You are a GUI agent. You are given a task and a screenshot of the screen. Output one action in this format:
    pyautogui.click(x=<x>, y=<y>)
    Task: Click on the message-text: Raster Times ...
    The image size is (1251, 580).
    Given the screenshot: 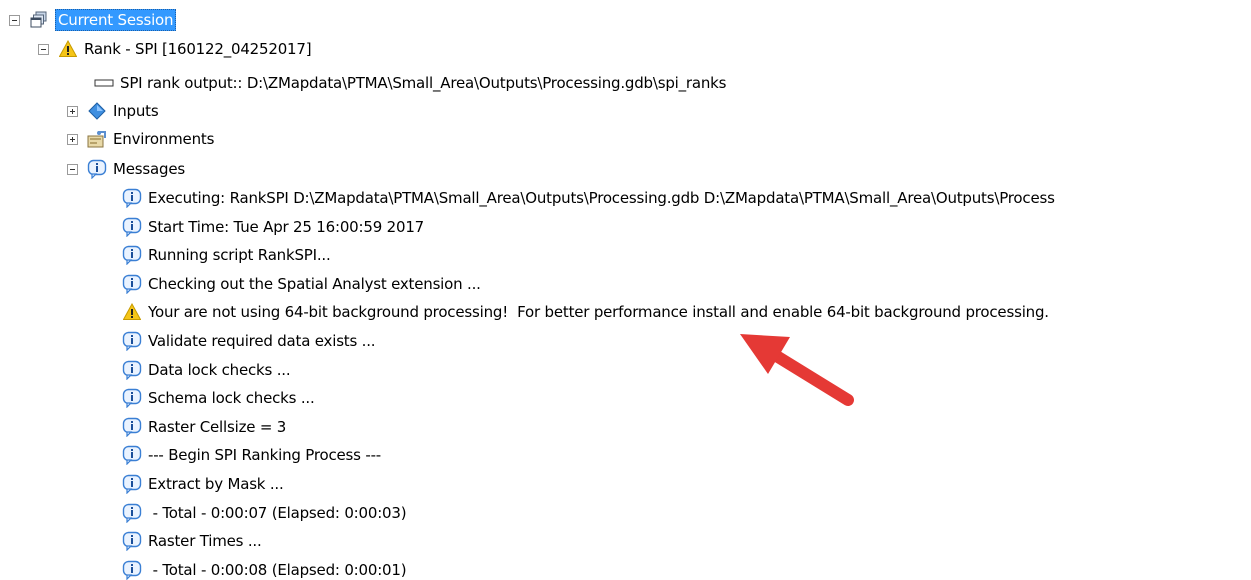 What is the action you would take?
    pyautogui.click(x=205, y=541)
    